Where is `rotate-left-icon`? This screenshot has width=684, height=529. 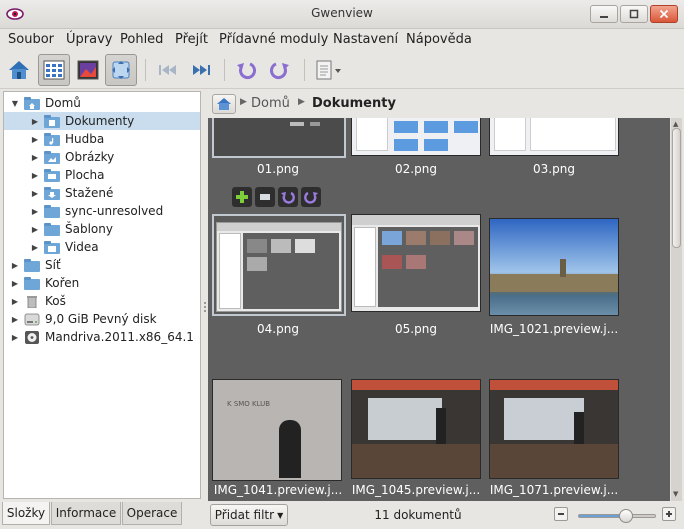 rotate-left-icon is located at coordinates (288, 197).